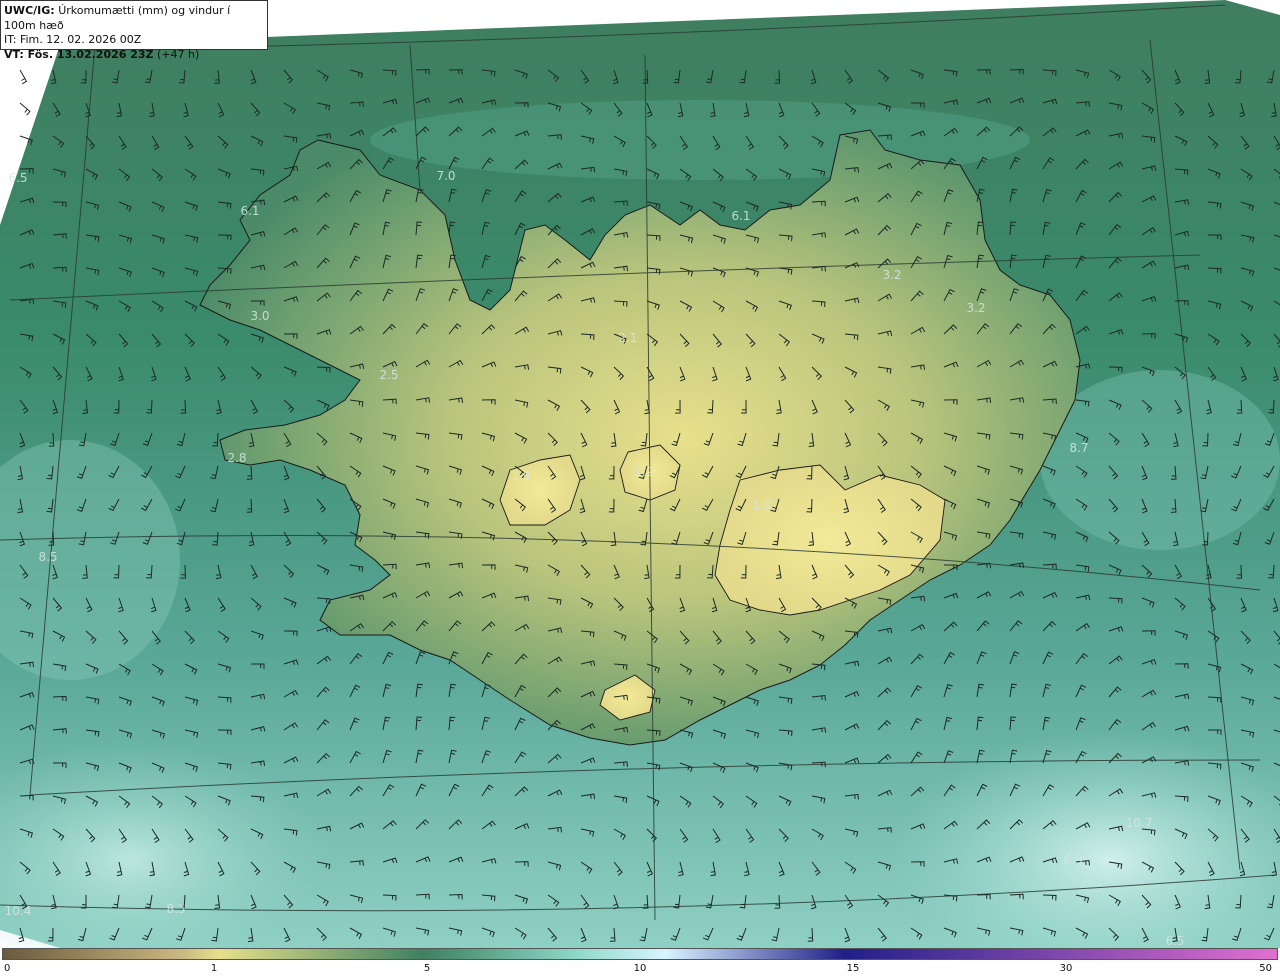  Describe the element at coordinates (427, 968) in the screenshot. I see `legend-tick: 5` at that location.